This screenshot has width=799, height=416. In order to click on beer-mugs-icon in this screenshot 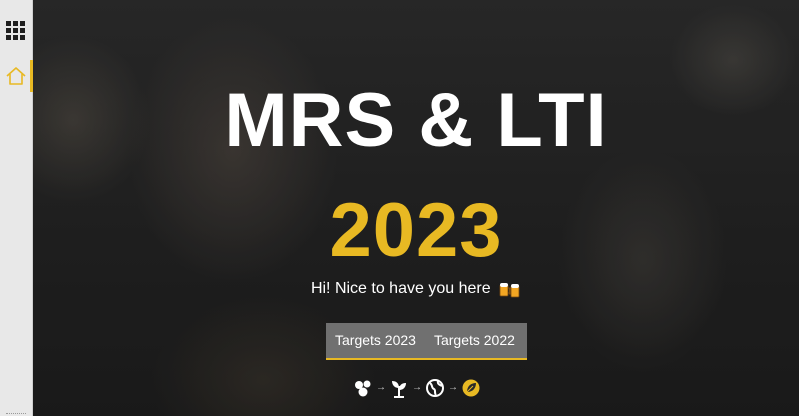, I will do `click(509, 290)`.